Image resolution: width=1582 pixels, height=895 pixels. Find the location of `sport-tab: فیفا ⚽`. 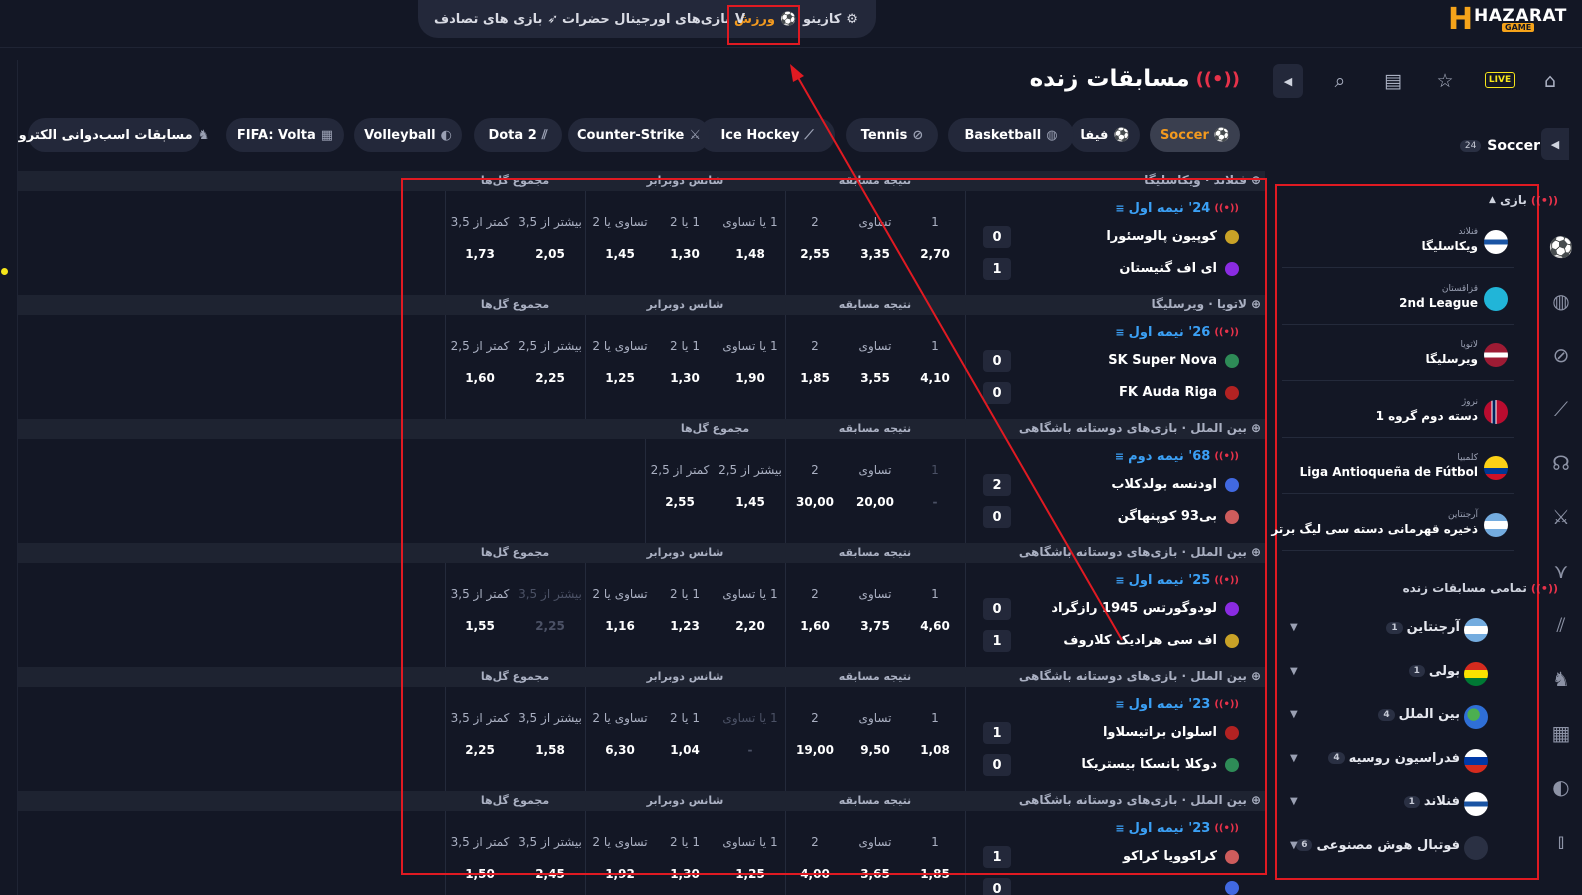

sport-tab: فیفا ⚽ is located at coordinates (1105, 135).